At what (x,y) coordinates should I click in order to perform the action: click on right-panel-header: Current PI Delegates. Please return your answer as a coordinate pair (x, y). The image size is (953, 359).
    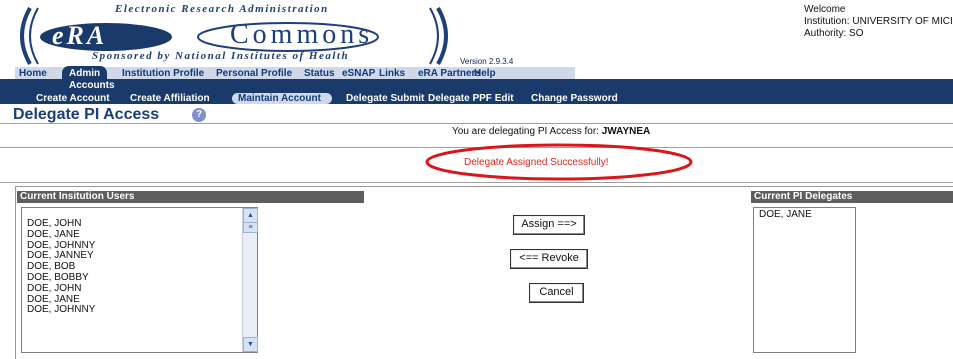
    Looking at the image, I should click on (852, 197).